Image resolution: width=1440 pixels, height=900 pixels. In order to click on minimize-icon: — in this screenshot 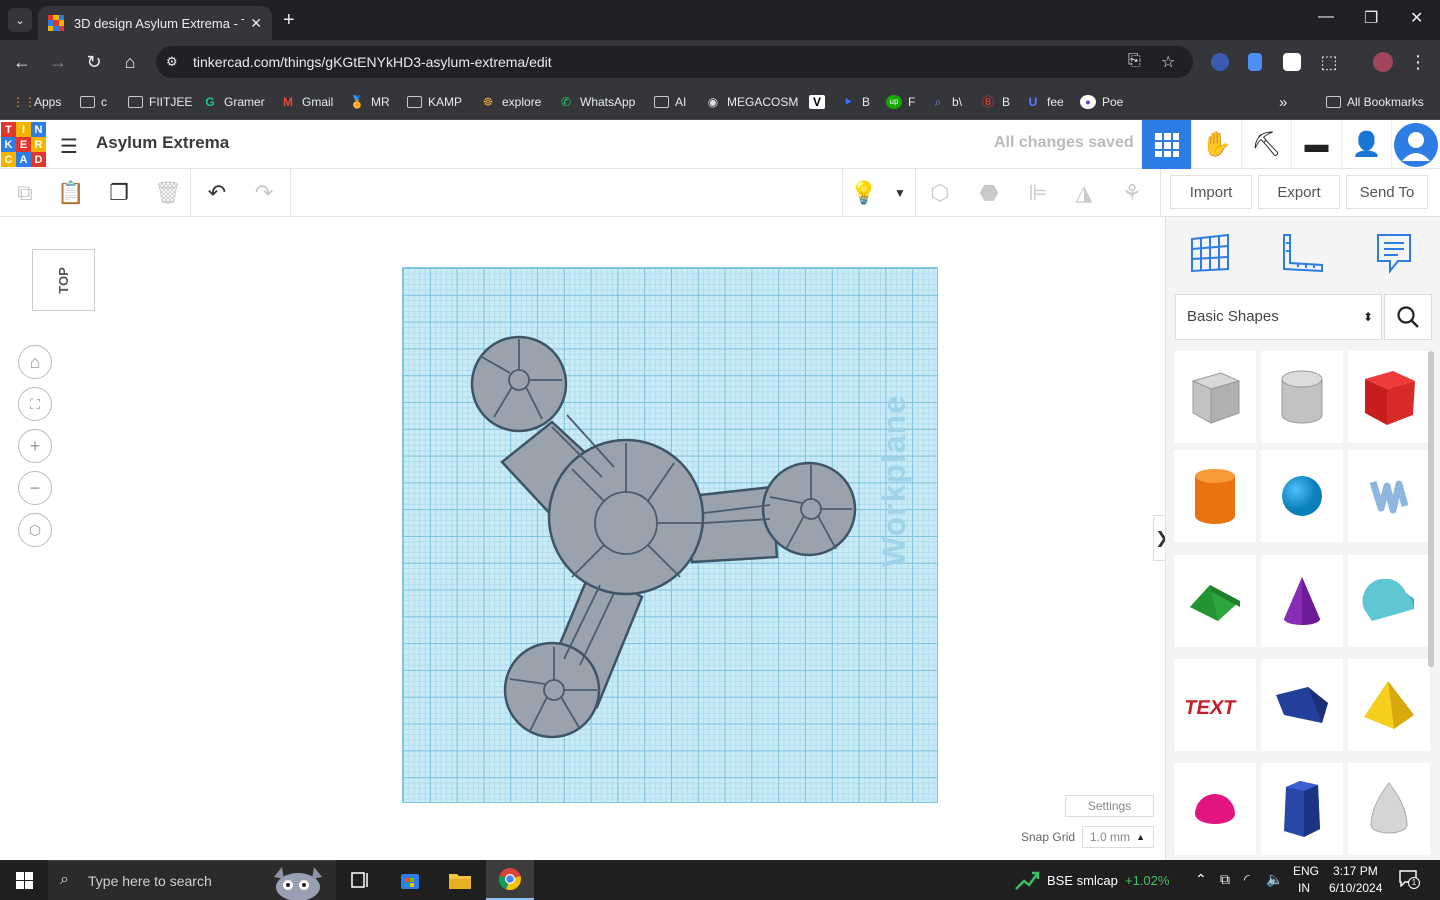, I will do `click(1326, 17)`.